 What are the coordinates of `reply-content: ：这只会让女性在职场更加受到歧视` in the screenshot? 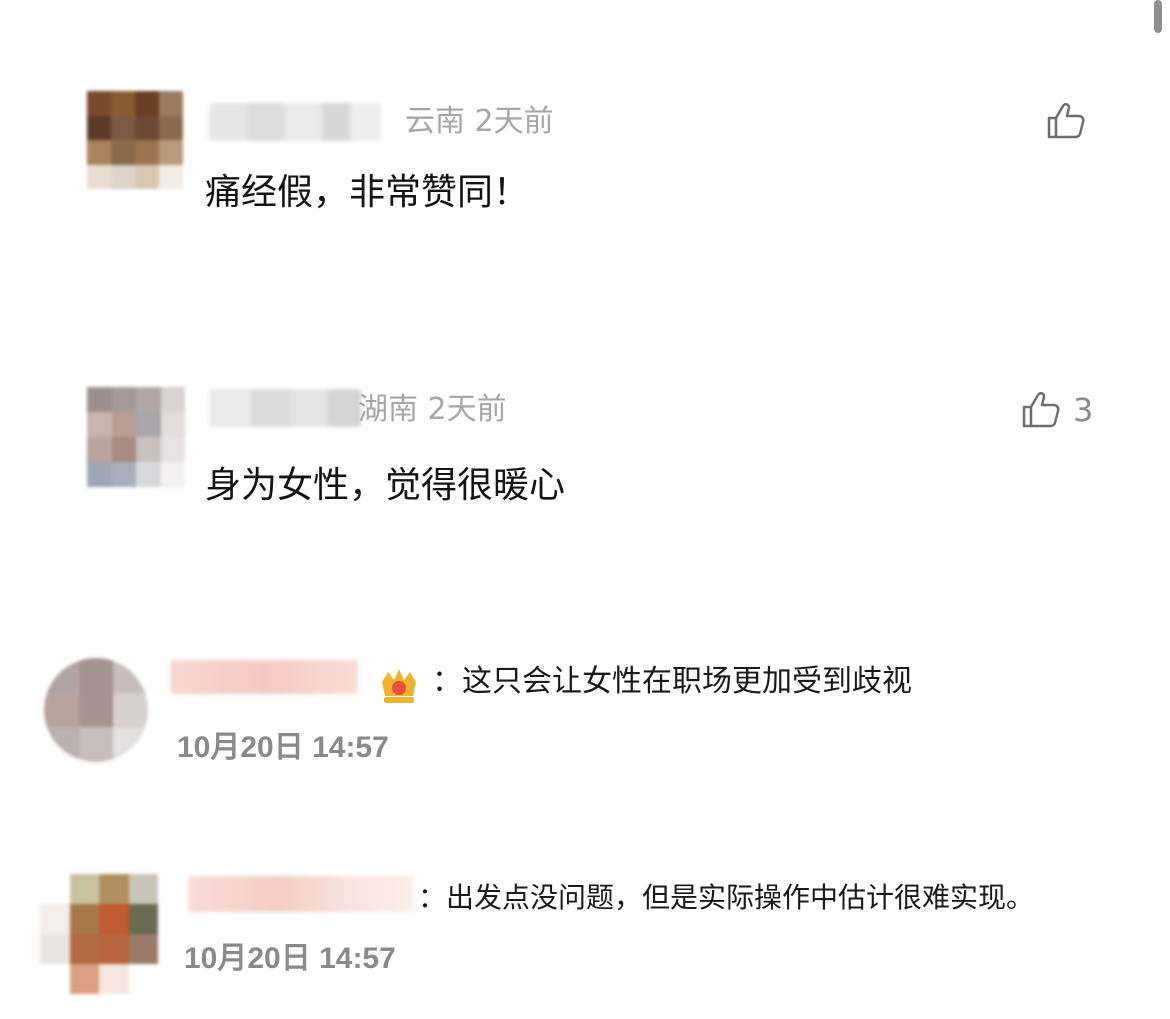 It's located at (672, 682).